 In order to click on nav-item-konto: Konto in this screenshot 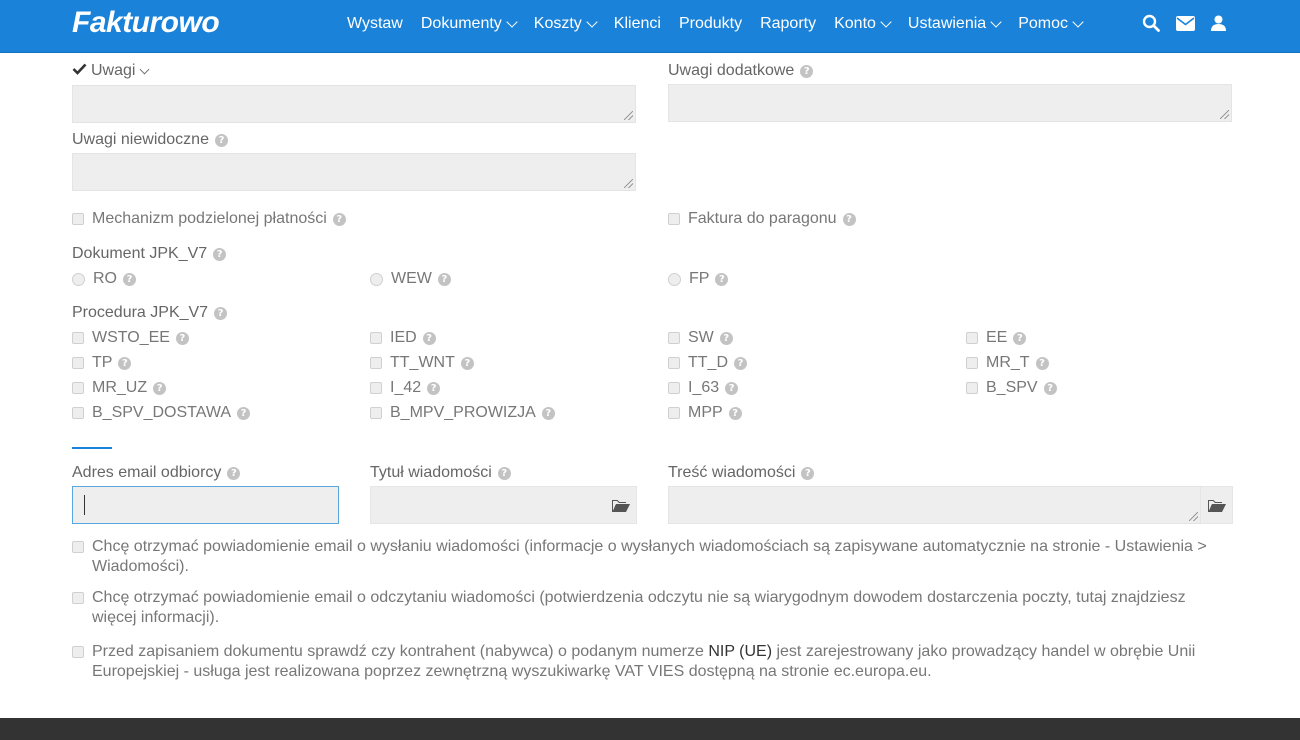, I will do `click(862, 24)`.